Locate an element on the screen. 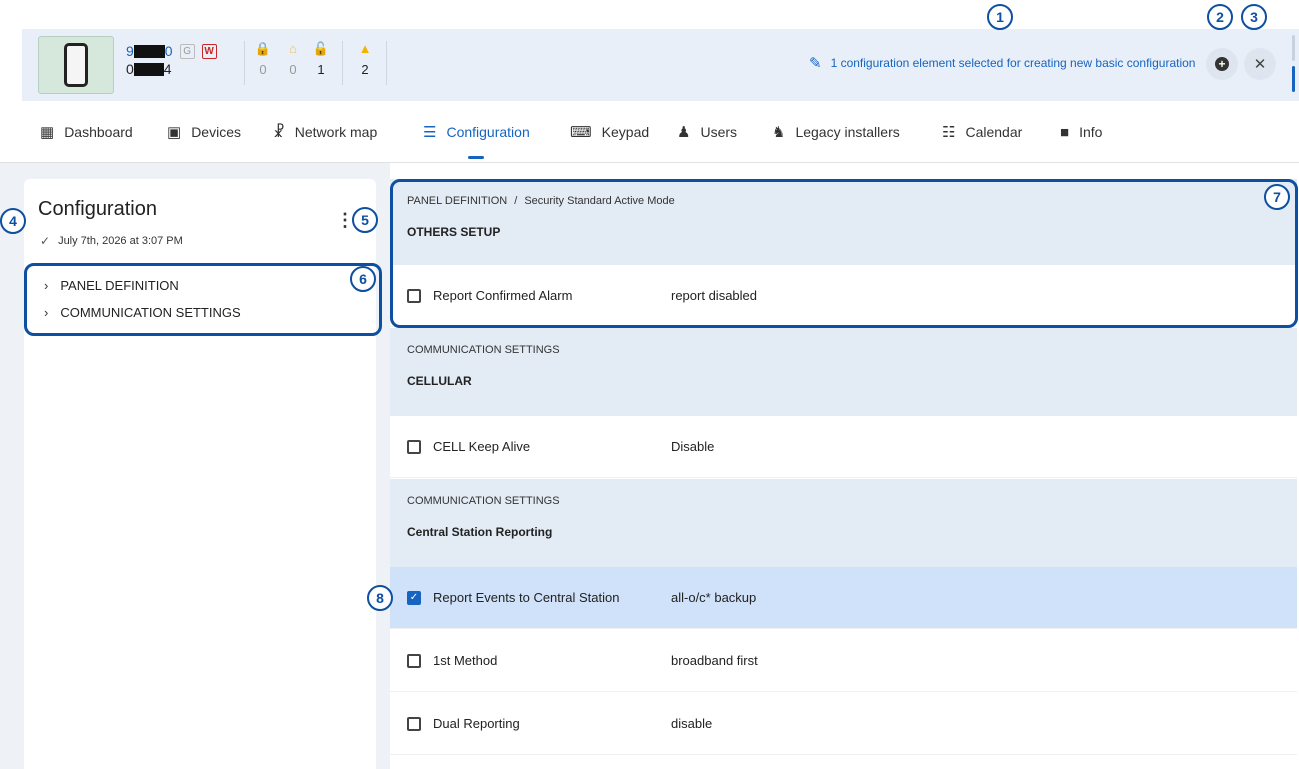  network-map-icon: ☧ is located at coordinates (279, 132).